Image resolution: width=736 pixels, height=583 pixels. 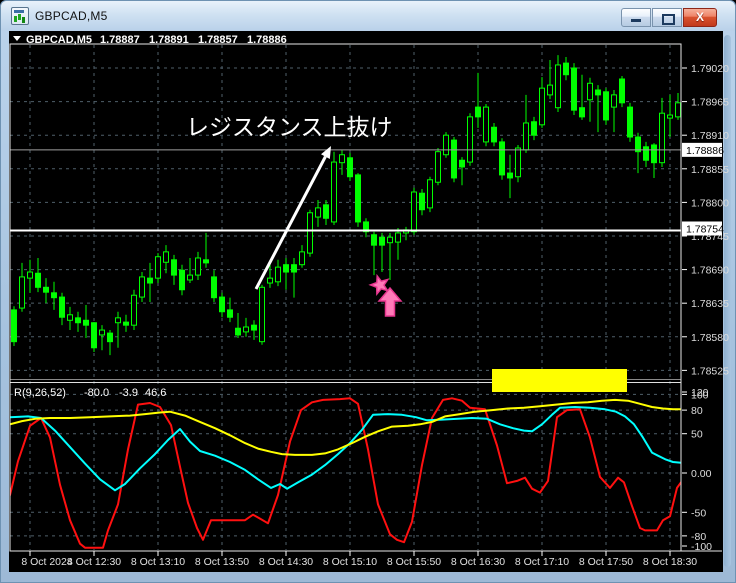 I want to click on chevron-down-icon, so click(x=17, y=38).